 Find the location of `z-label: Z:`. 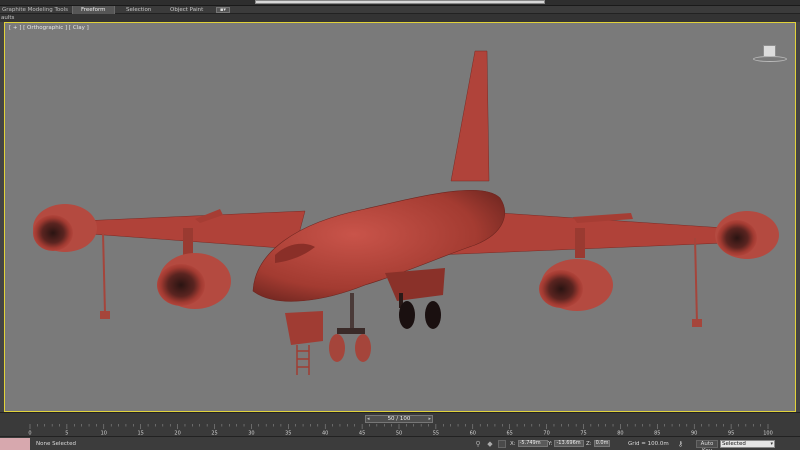

z-label: Z: is located at coordinates (589, 444).